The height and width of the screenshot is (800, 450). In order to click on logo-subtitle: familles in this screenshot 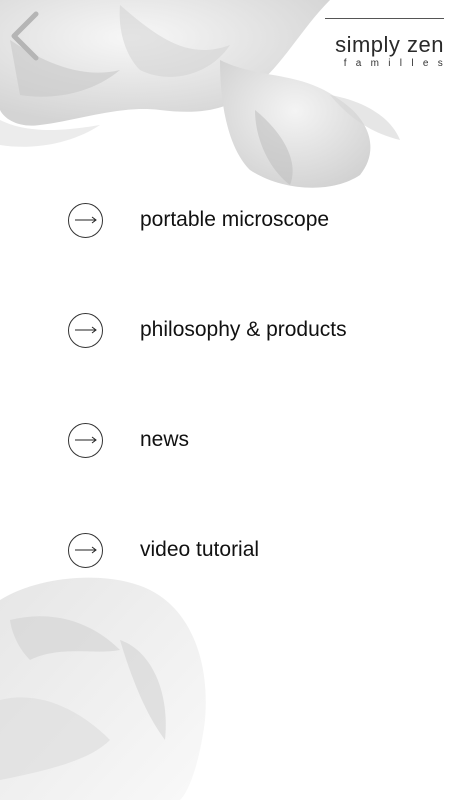, I will do `click(396, 63)`.